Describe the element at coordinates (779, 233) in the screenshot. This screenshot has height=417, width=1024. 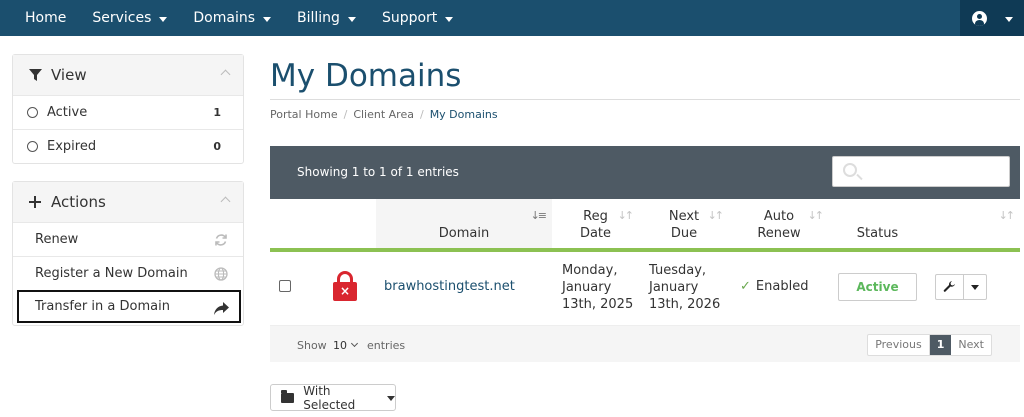
I see `column-label-line: Renew` at that location.